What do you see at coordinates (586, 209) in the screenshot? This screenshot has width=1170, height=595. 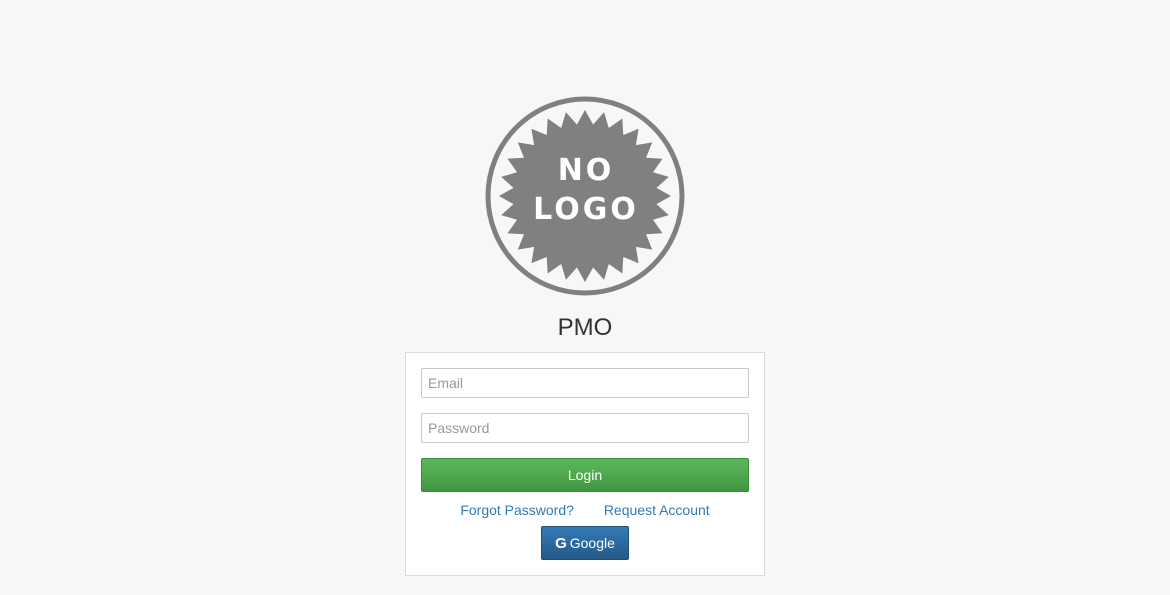 I see `logo-text-line2: LOGO` at bounding box center [586, 209].